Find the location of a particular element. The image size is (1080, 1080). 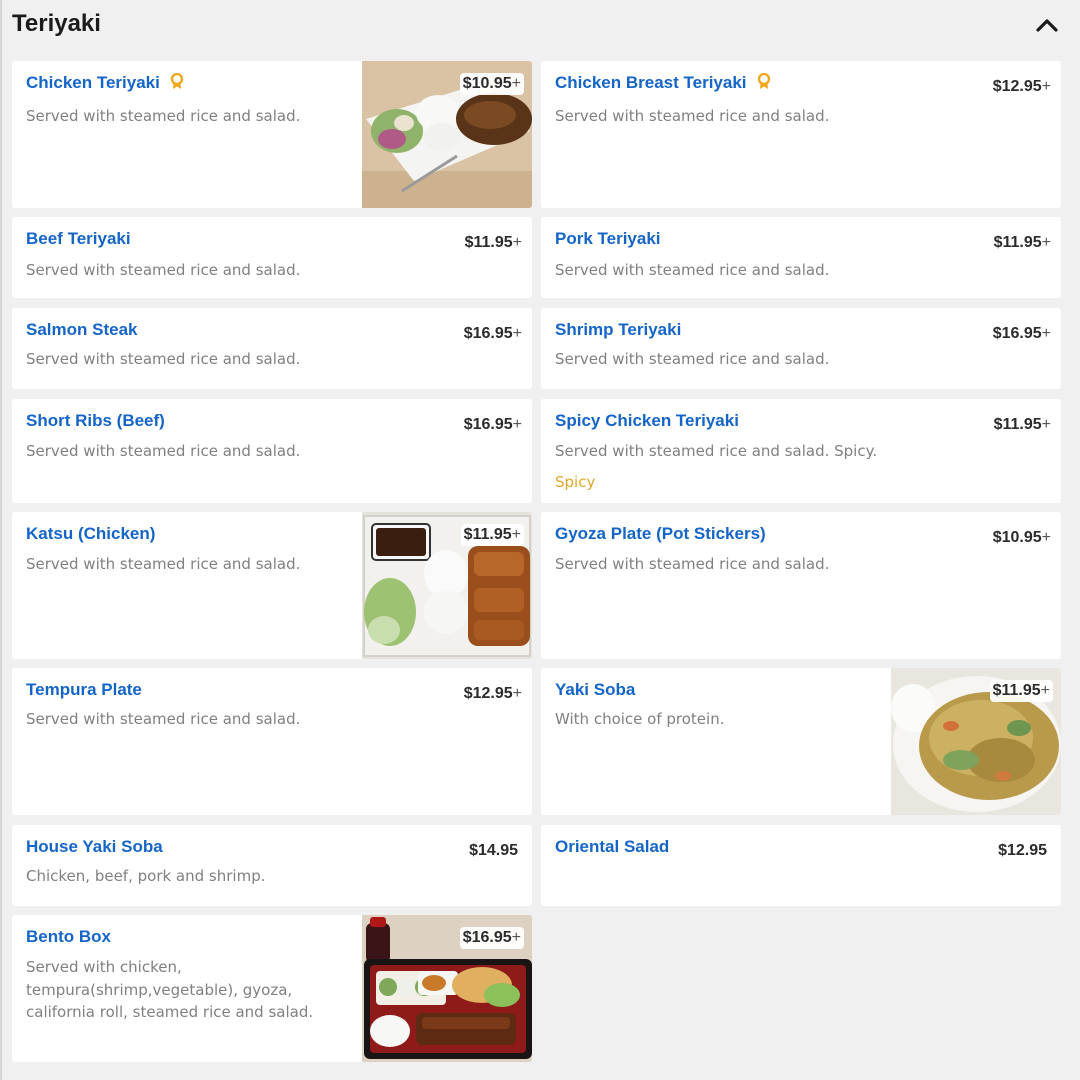

menu-item-name: Short Ribs (Beef) is located at coordinates (95, 421).